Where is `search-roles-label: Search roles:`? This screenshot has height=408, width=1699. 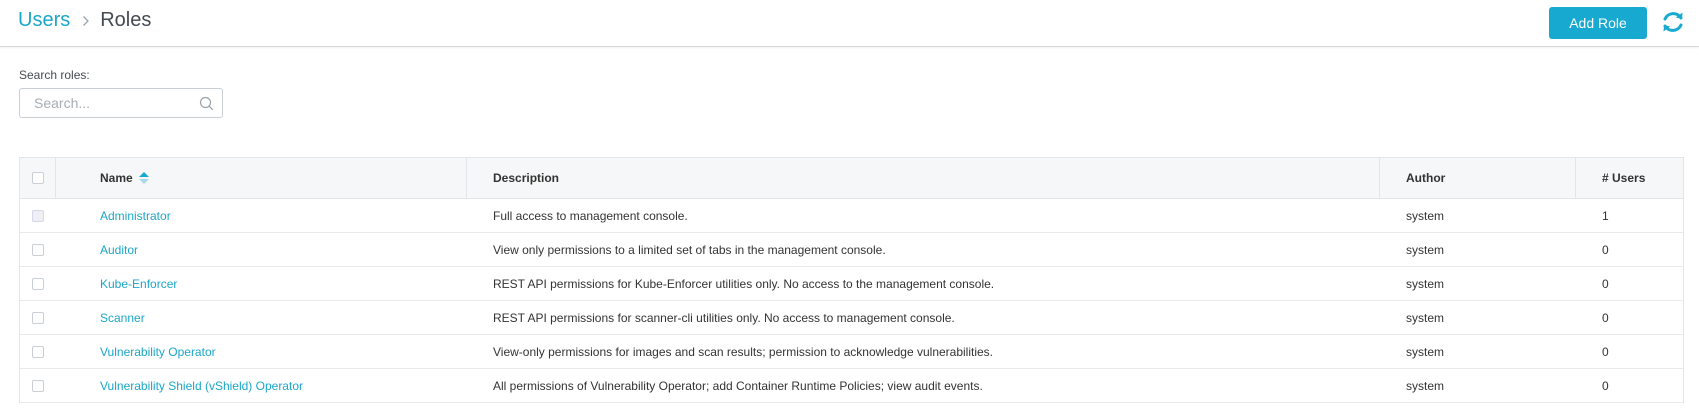 search-roles-label: Search roles: is located at coordinates (54, 75).